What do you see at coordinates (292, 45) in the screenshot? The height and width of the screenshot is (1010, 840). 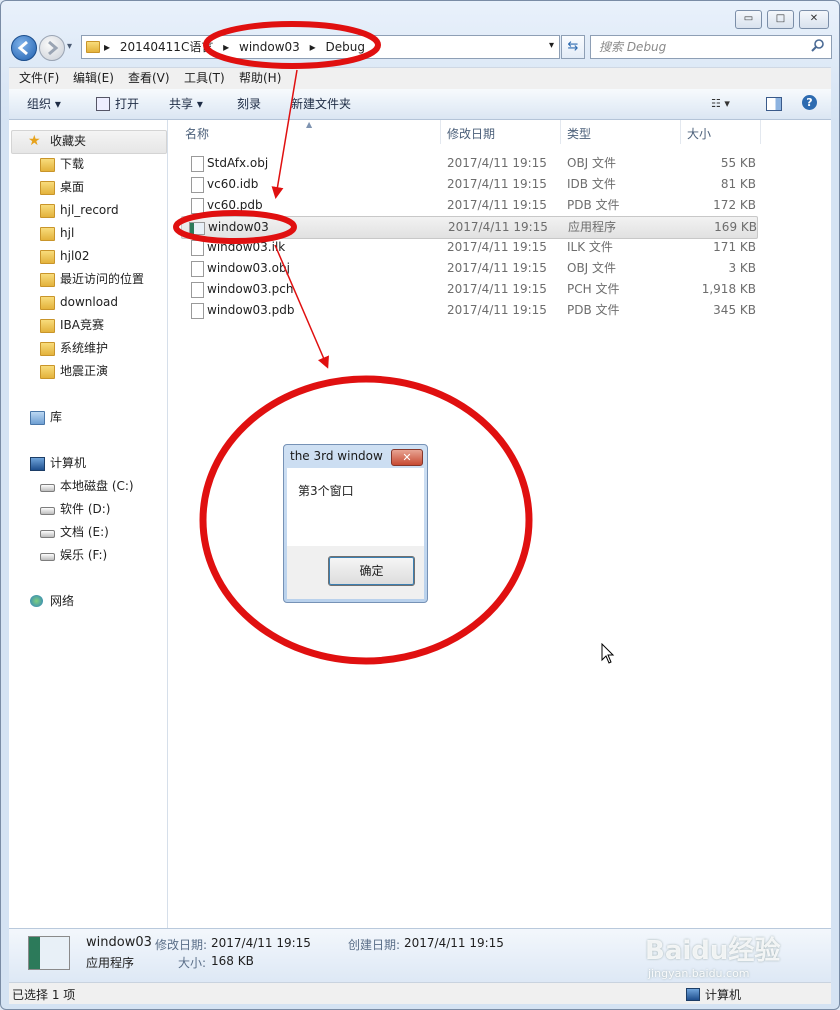 I see `annotation-ellipse-address` at bounding box center [292, 45].